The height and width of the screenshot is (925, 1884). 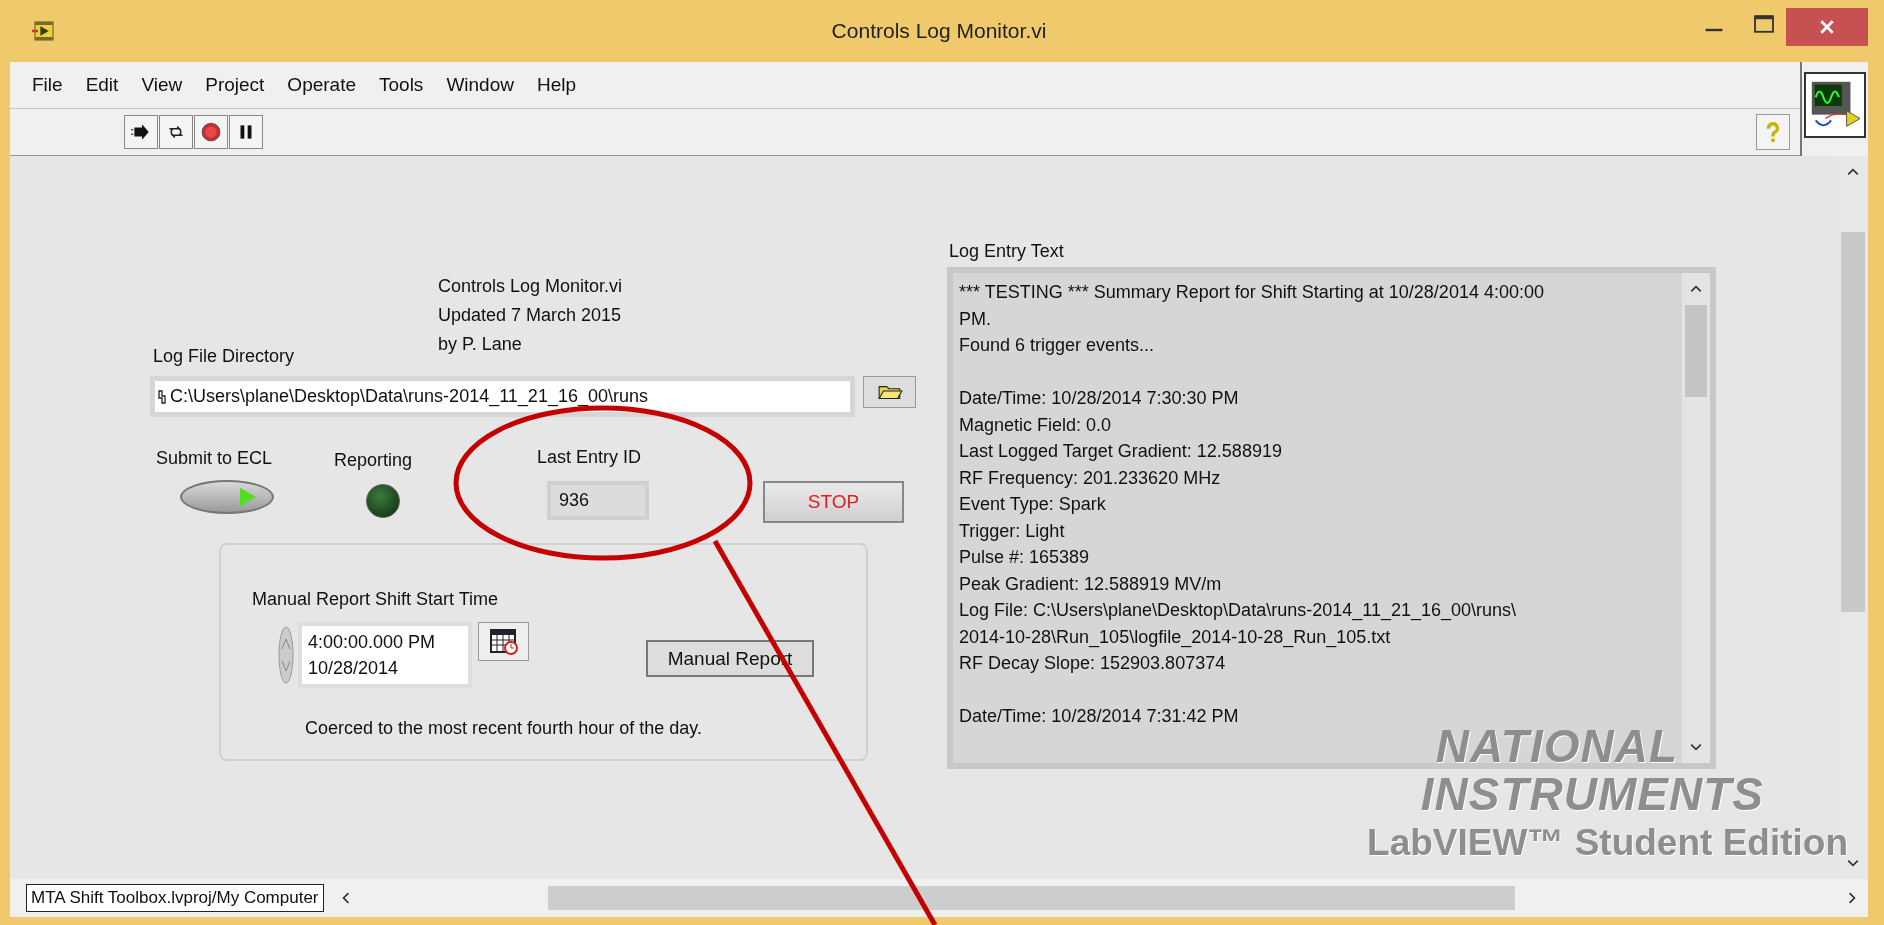 What do you see at coordinates (480, 85) in the screenshot?
I see `menu-item: Window` at bounding box center [480, 85].